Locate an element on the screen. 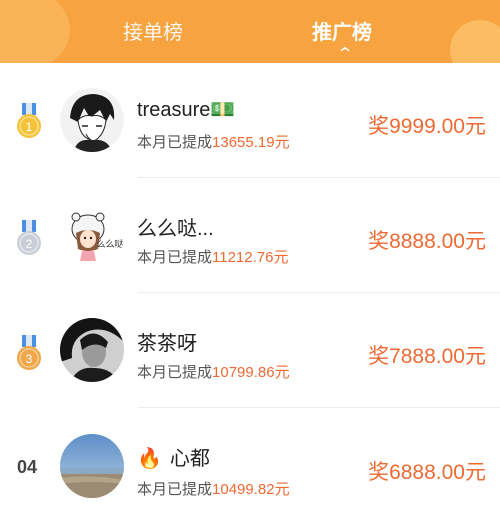 The width and height of the screenshot is (500, 523). user-name: 🔥 心都 is located at coordinates (173, 456).